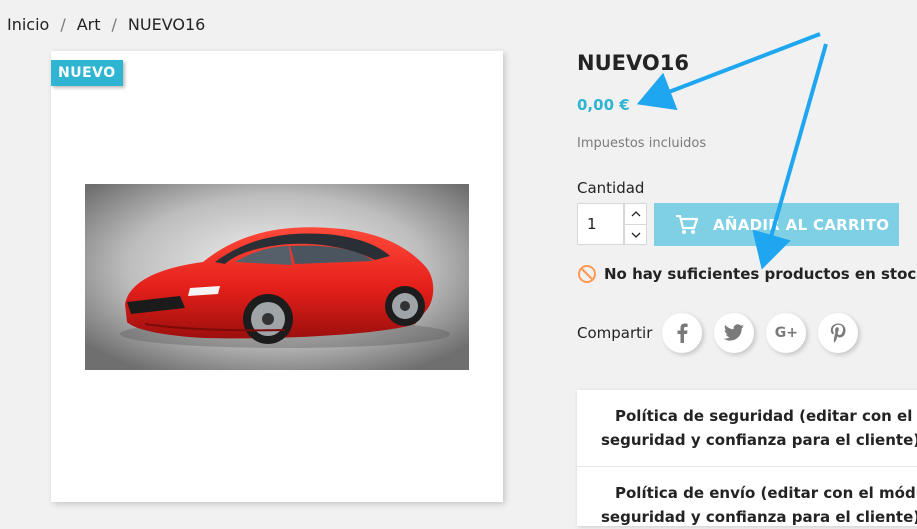 The image size is (917, 529). I want to click on product-title: NUEVO16, so click(633, 63).